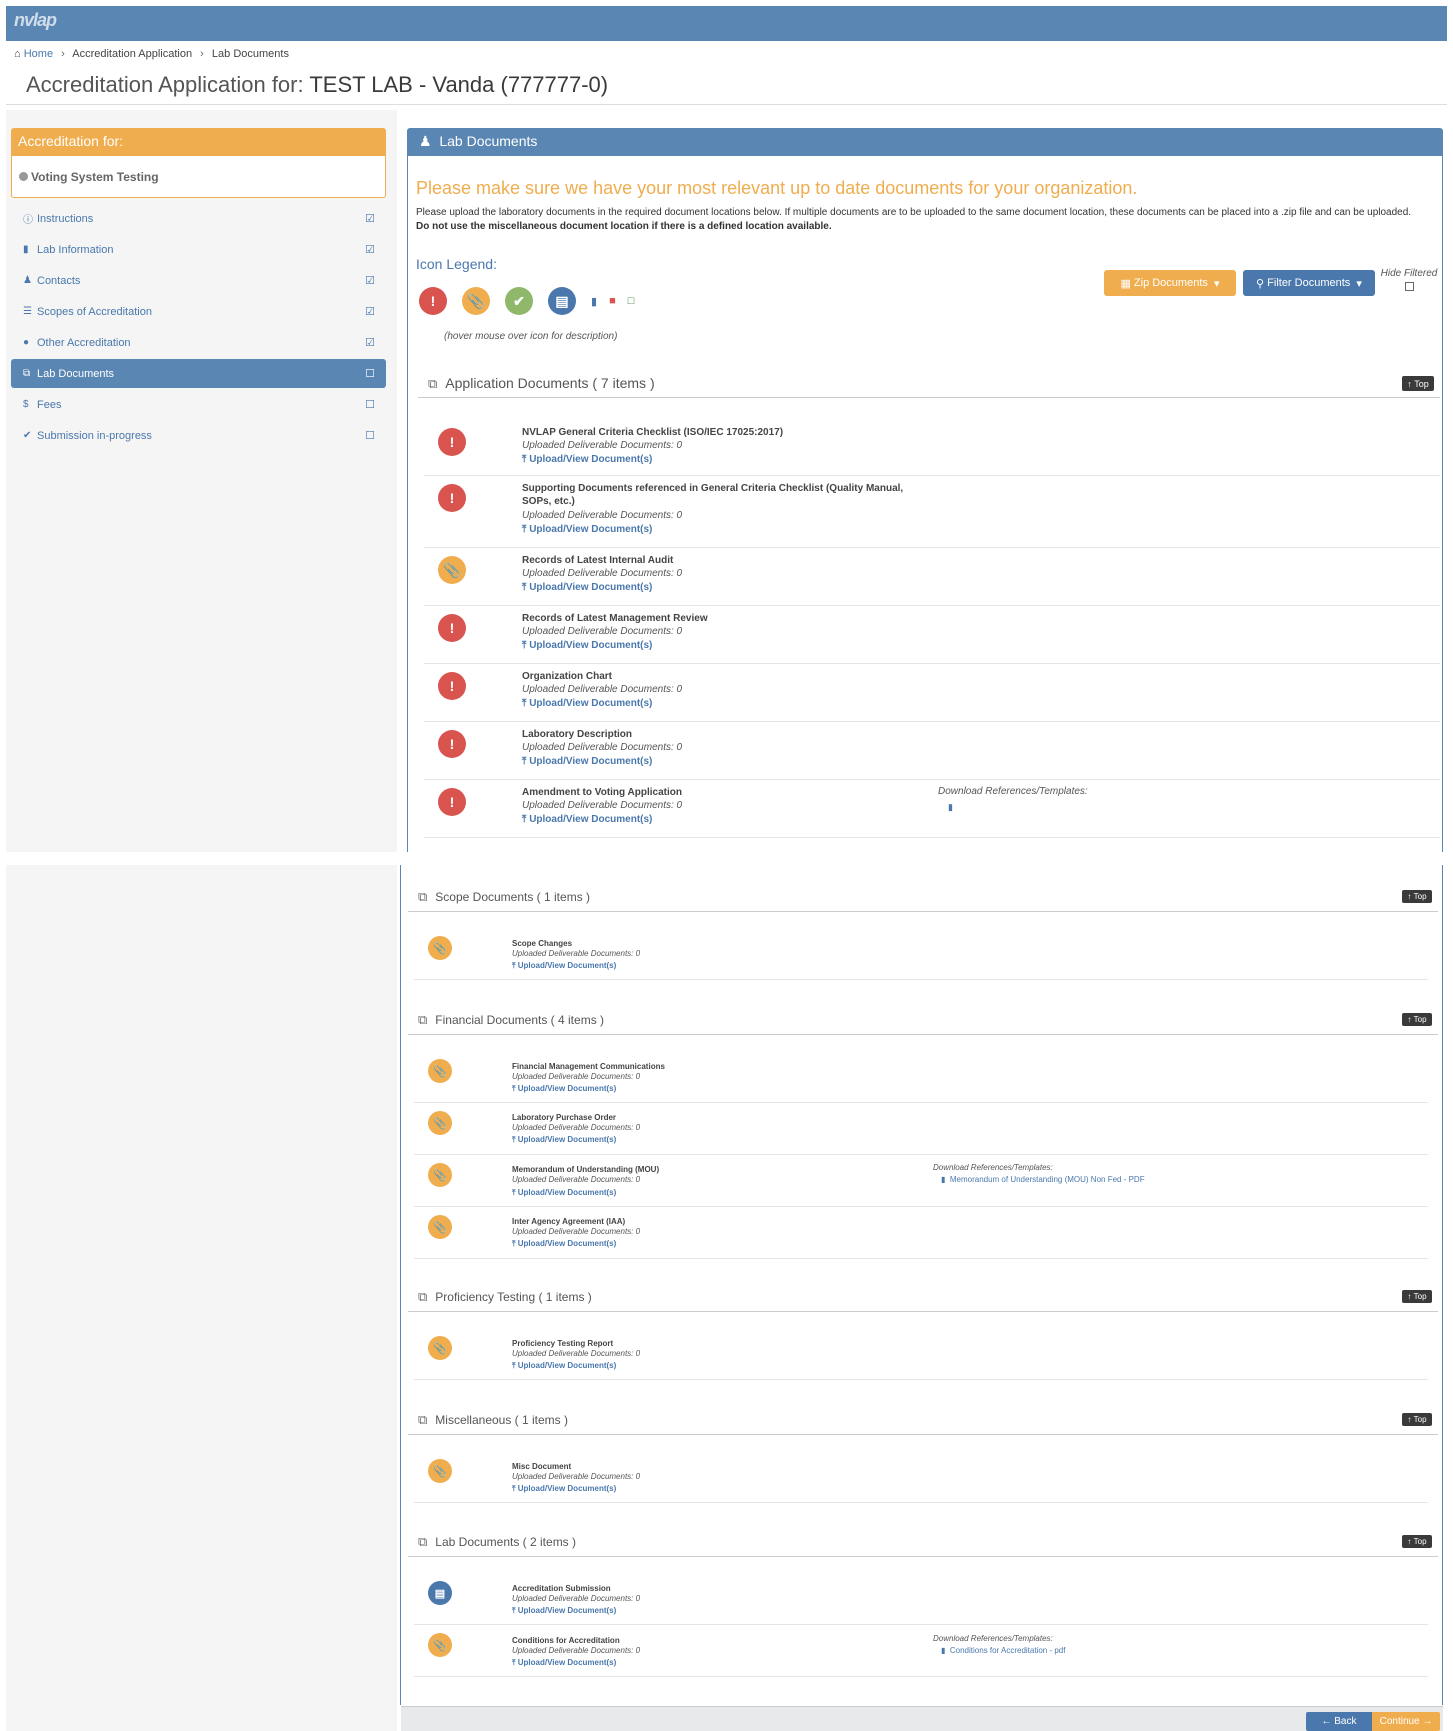  I want to click on chevron-right-icon: ›, so click(202, 54).